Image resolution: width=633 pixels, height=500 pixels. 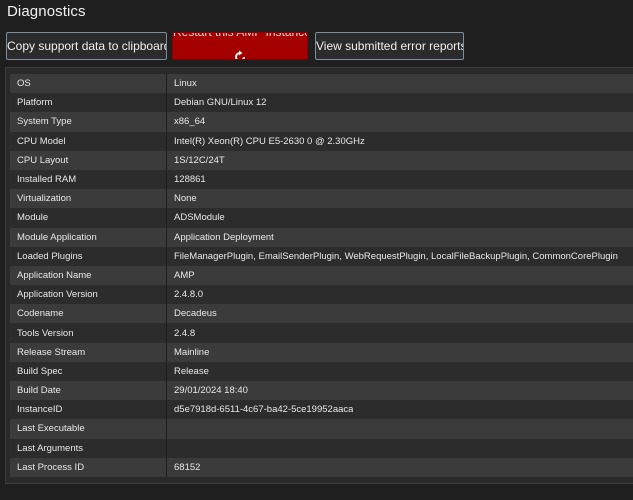 What do you see at coordinates (321, 218) in the screenshot?
I see `table-row: Module ADSModule` at bounding box center [321, 218].